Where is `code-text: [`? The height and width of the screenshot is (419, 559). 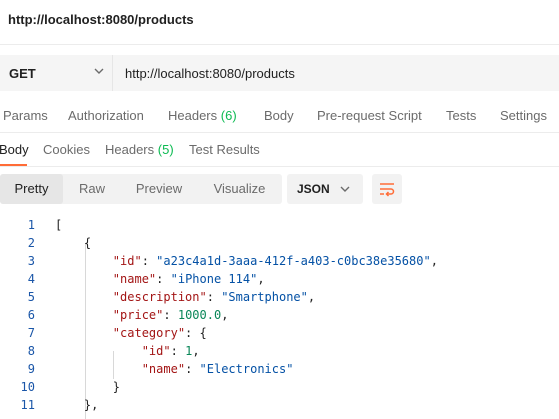
code-text: [ is located at coordinates (59, 225).